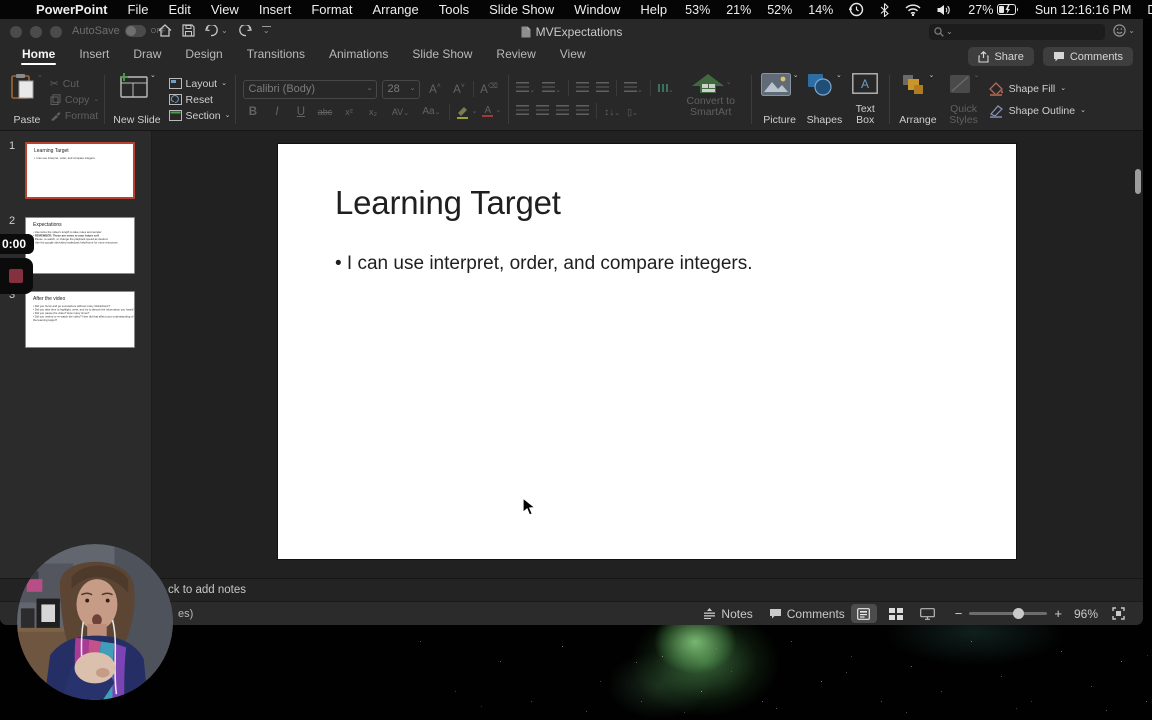  Describe the element at coordinates (358, 56) in the screenshot. I see `tab-animations: Animations` at that location.